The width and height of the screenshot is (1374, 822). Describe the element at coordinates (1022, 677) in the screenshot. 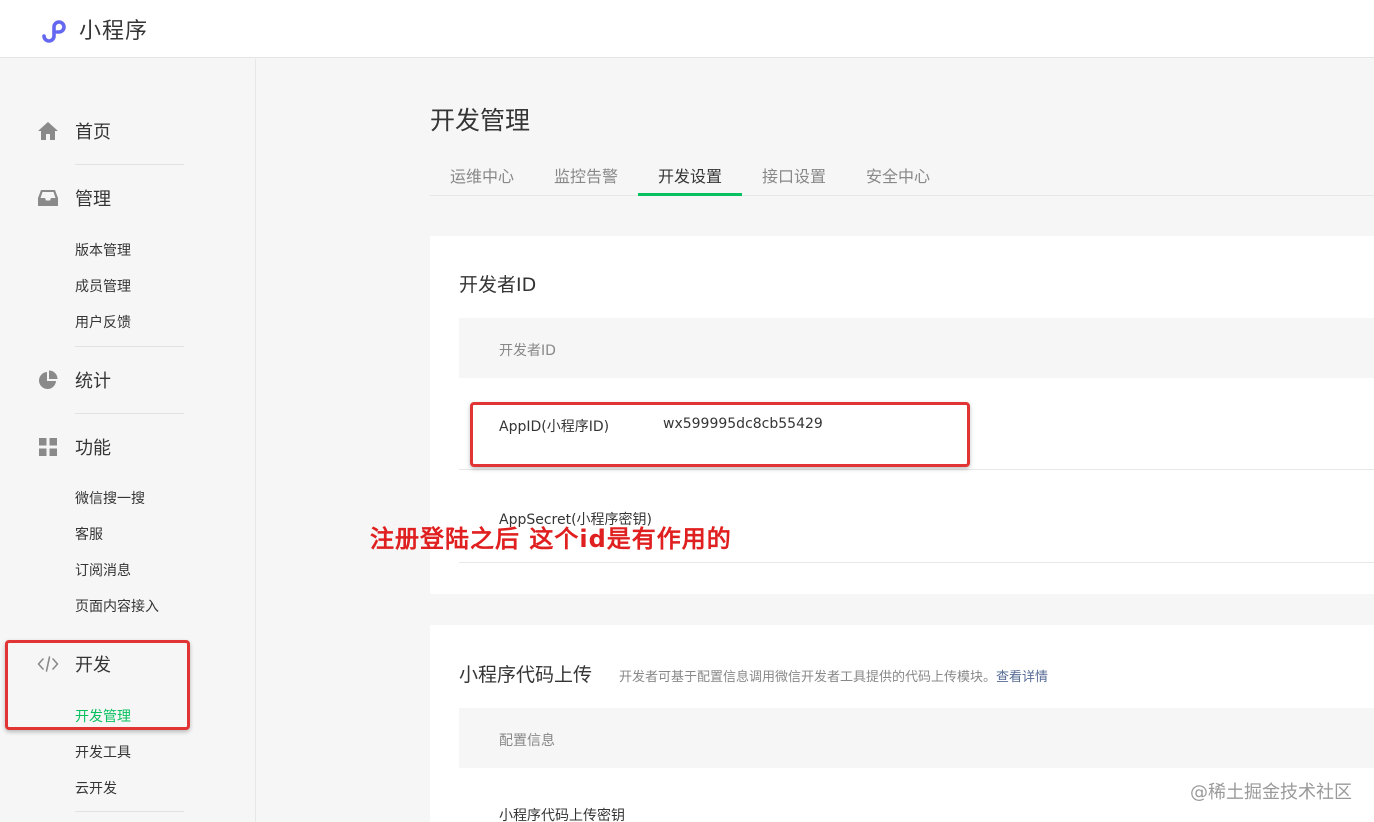

I see `view-details-link: 查看详情` at that location.